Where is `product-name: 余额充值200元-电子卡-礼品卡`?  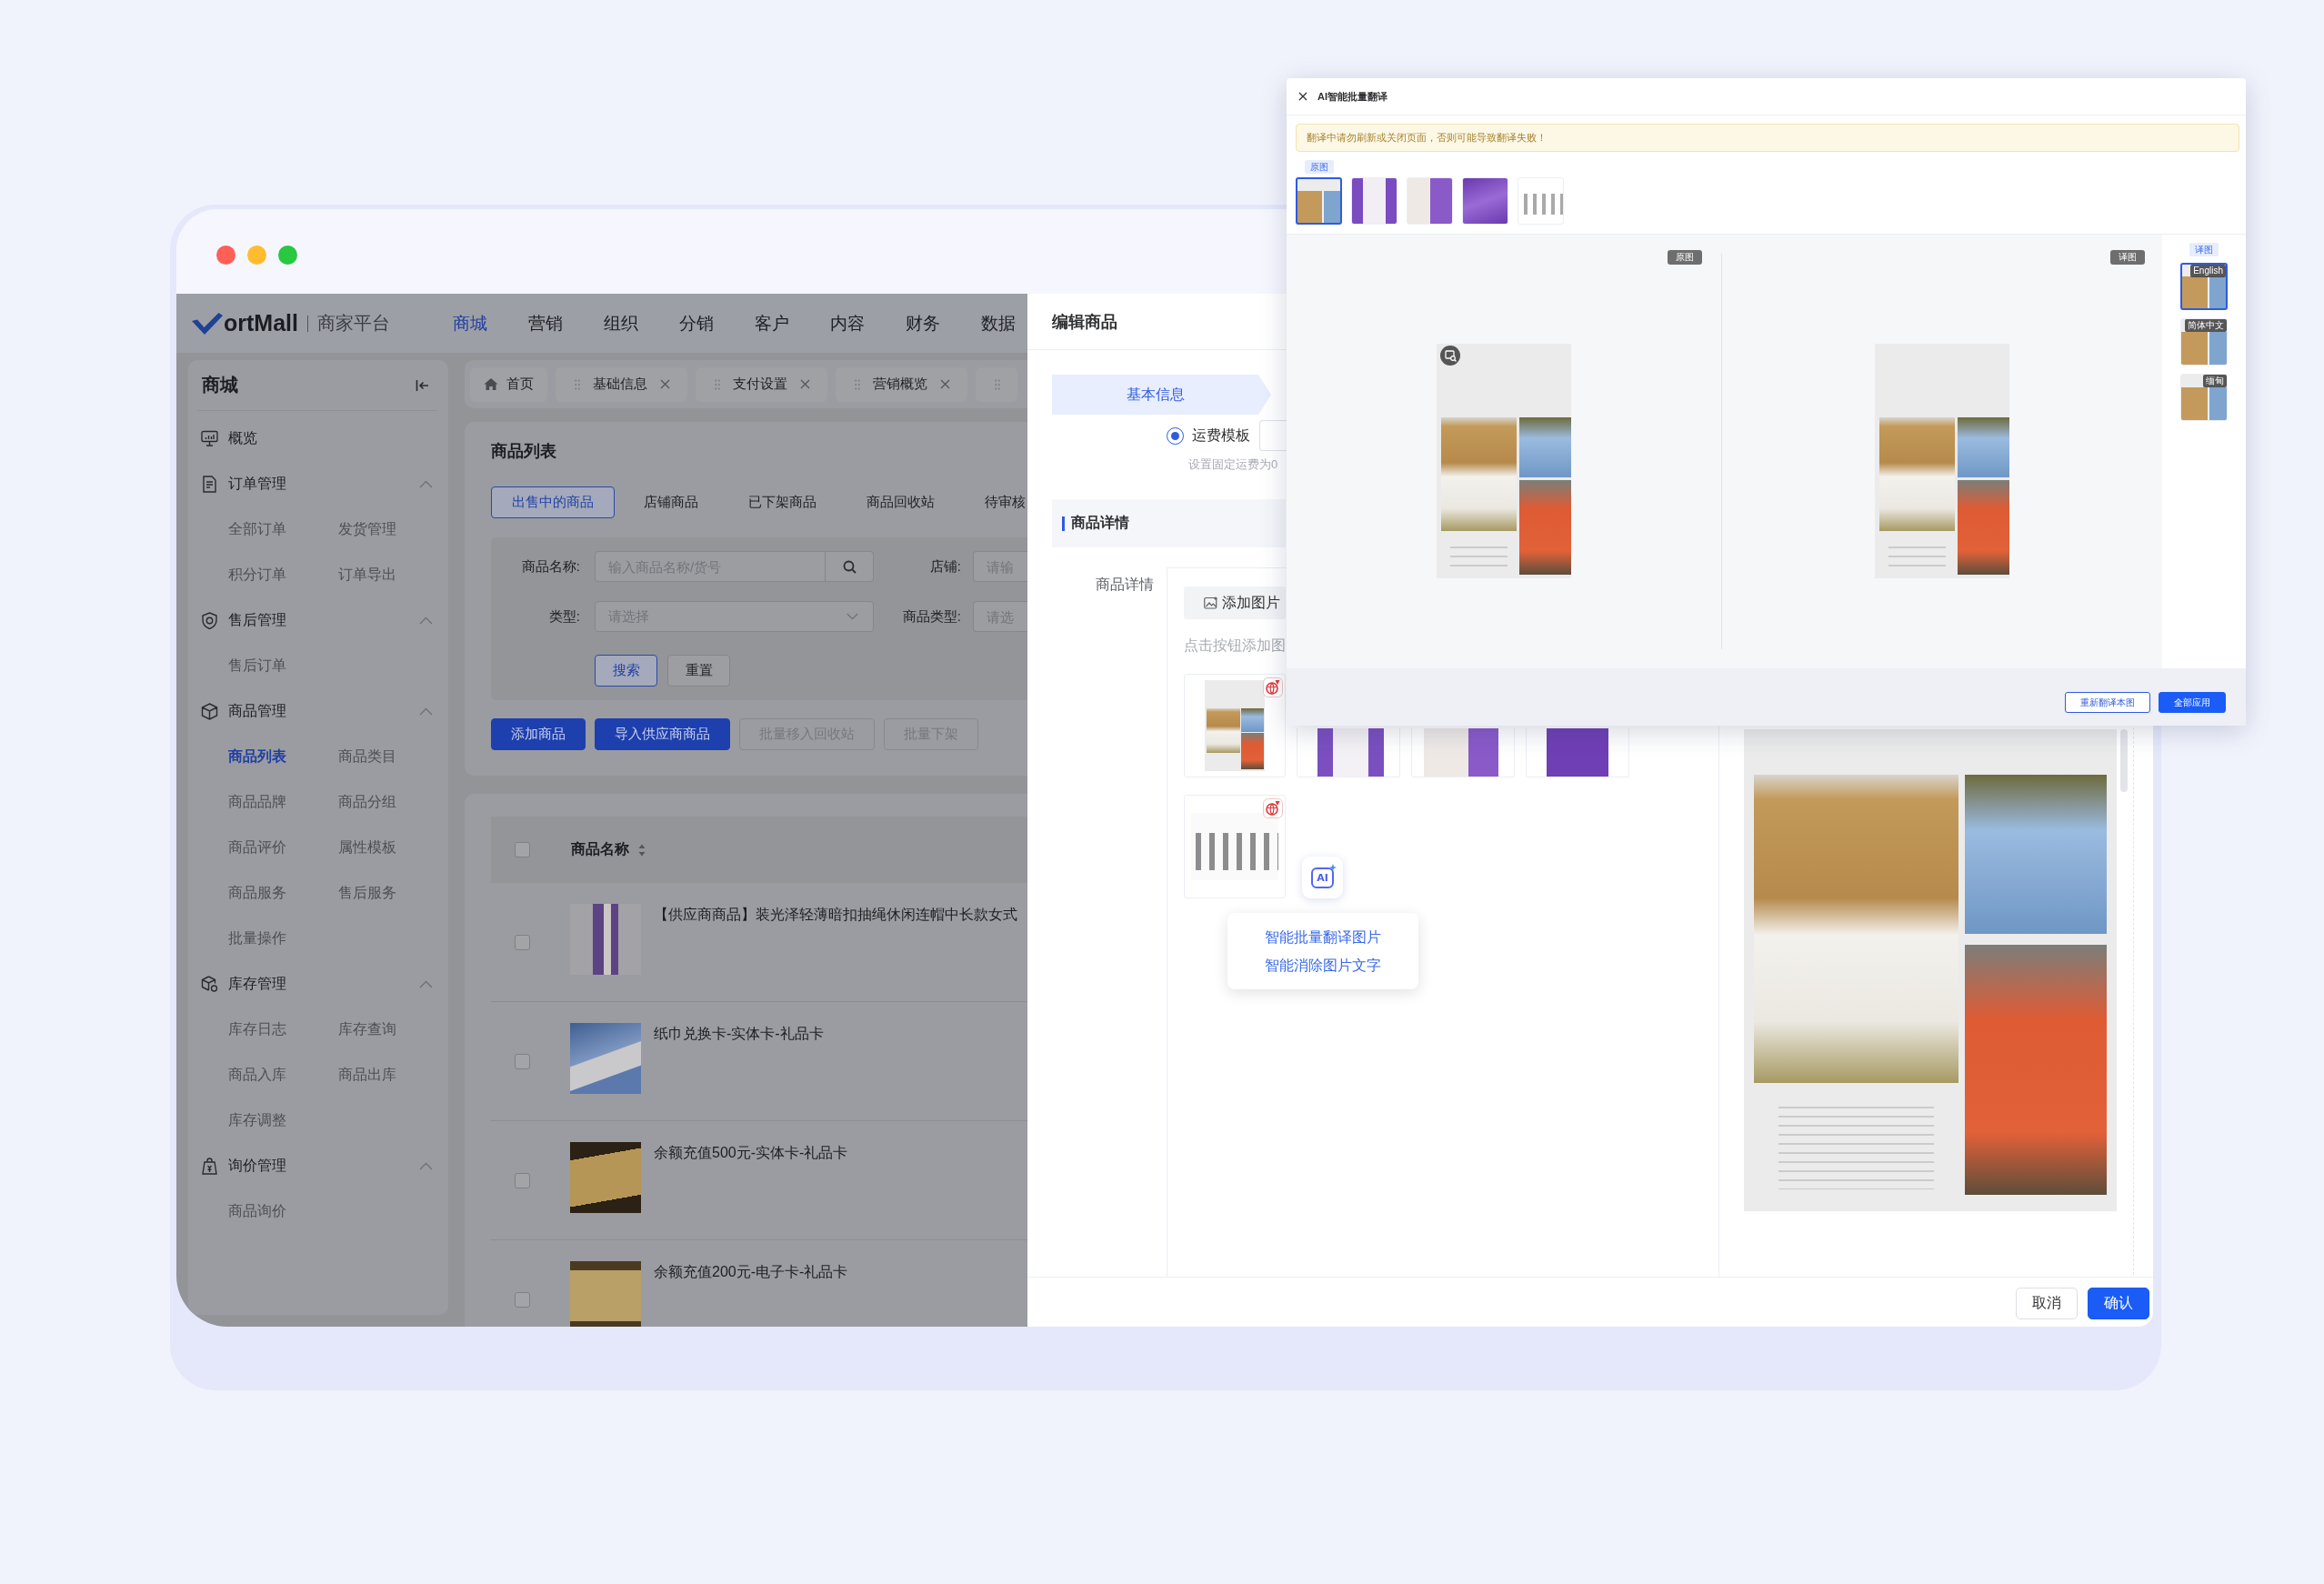
product-name: 余额充值200元-电子卡-礼品卡 is located at coordinates (751, 1272).